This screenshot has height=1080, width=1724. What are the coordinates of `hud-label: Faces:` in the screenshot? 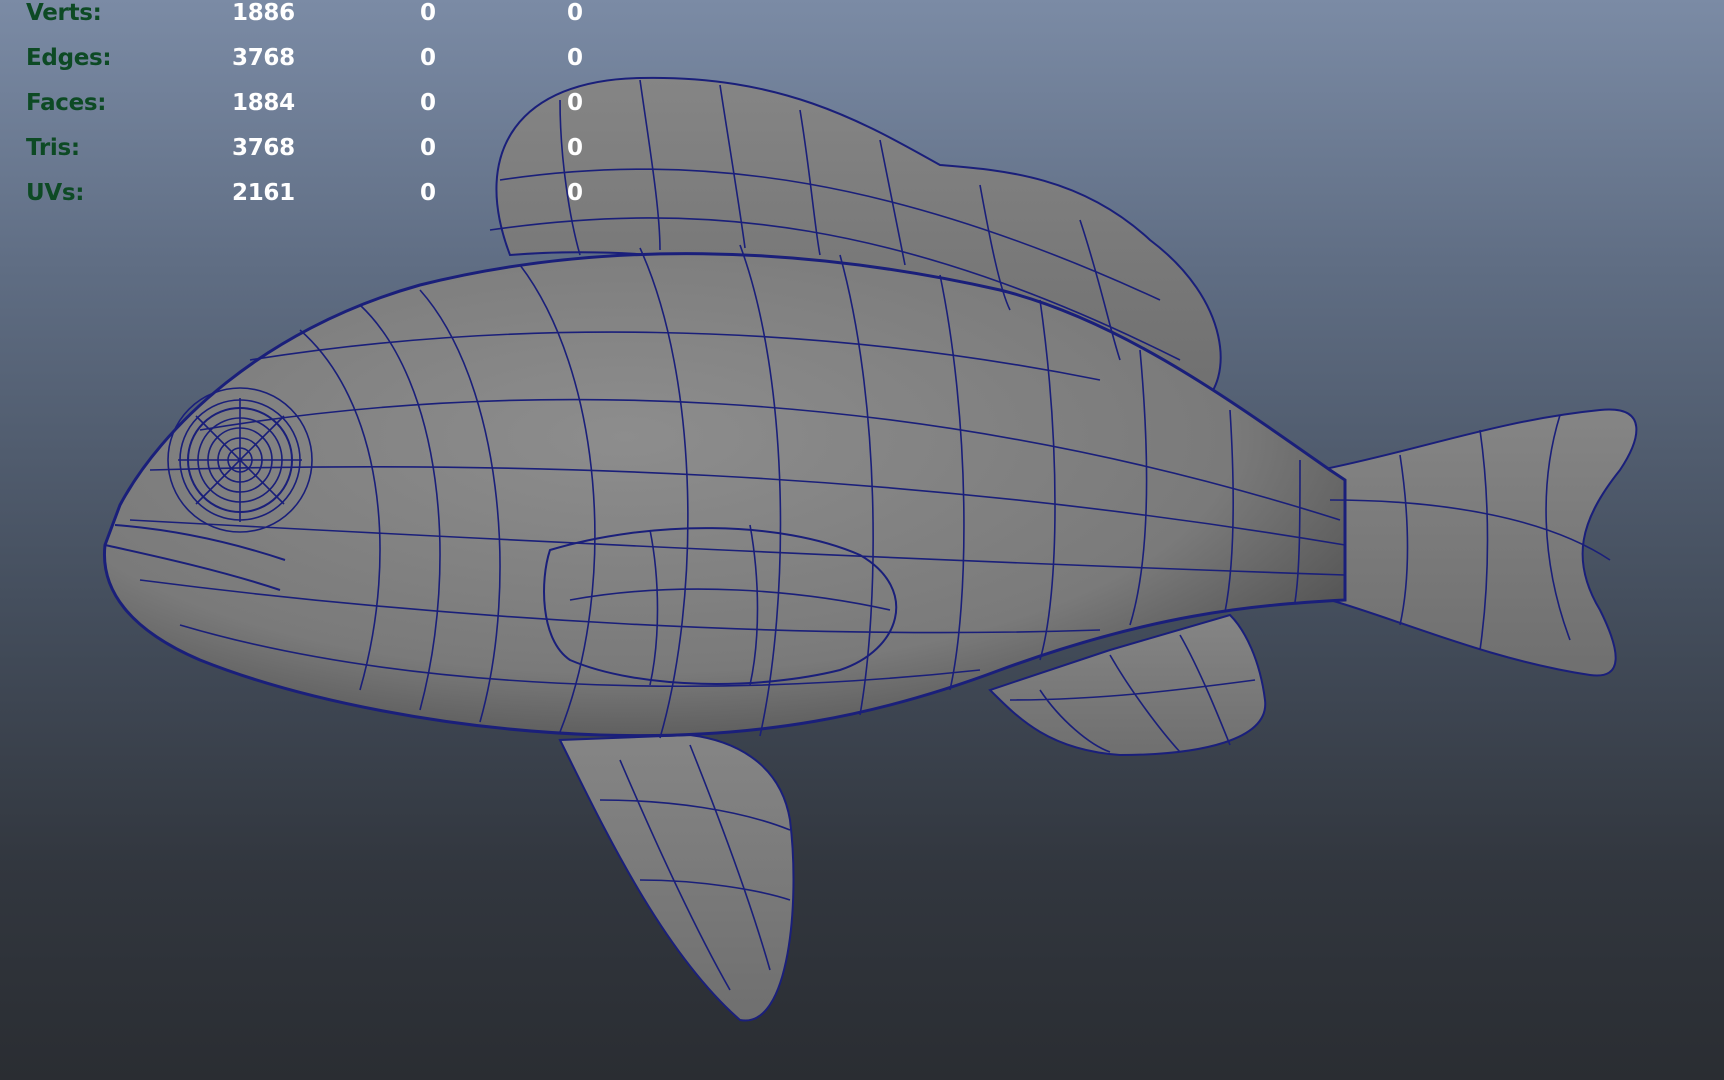 It's located at (66, 103).